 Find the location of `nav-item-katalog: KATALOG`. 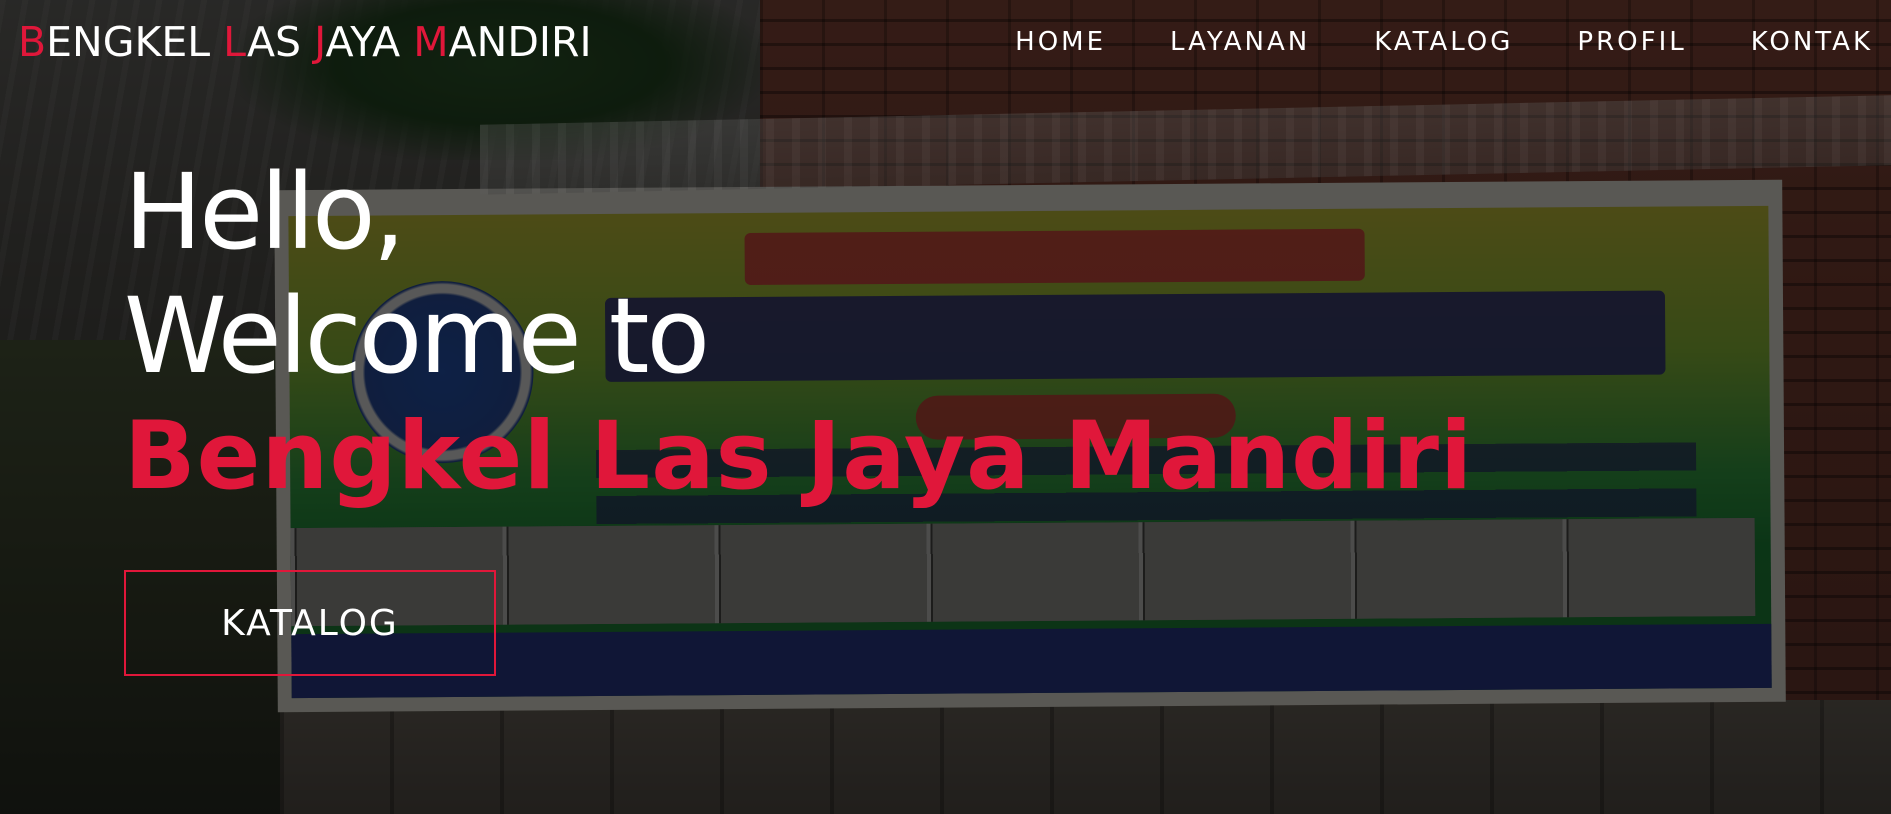

nav-item-katalog: KATALOG is located at coordinates (1443, 42).